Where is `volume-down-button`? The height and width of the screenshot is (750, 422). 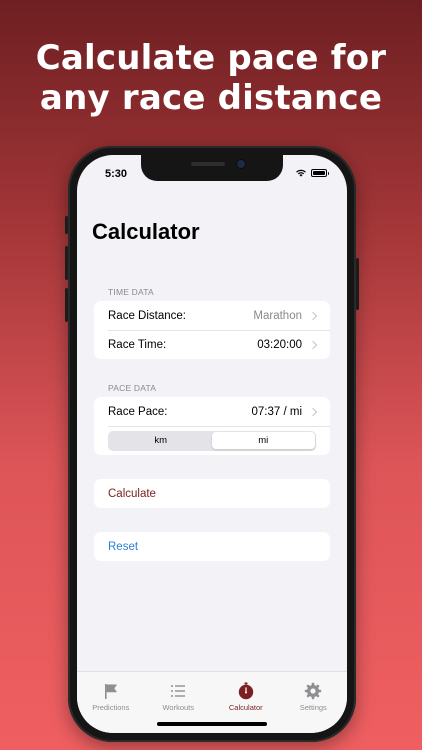
volume-down-button is located at coordinates (66, 305).